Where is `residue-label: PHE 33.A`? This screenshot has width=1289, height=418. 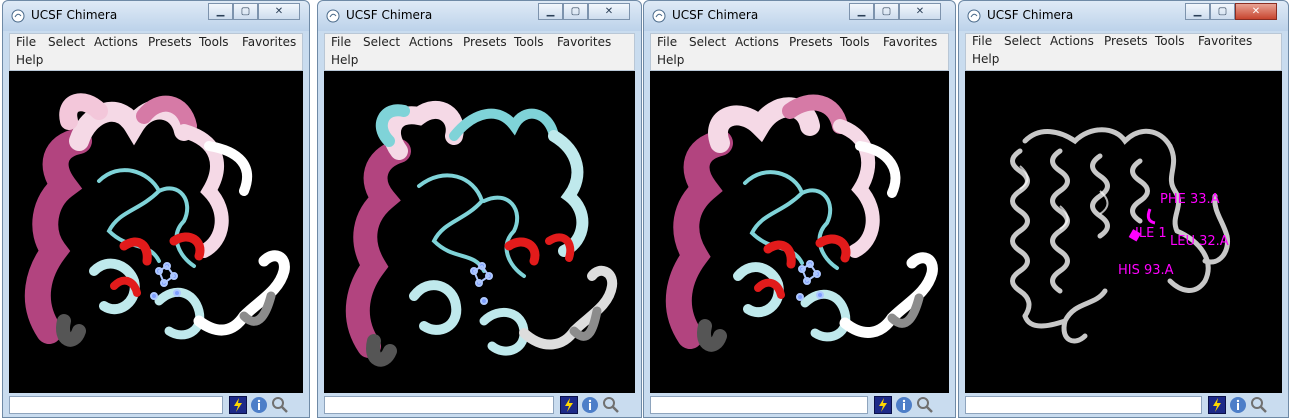 residue-label: PHE 33.A is located at coordinates (1190, 199).